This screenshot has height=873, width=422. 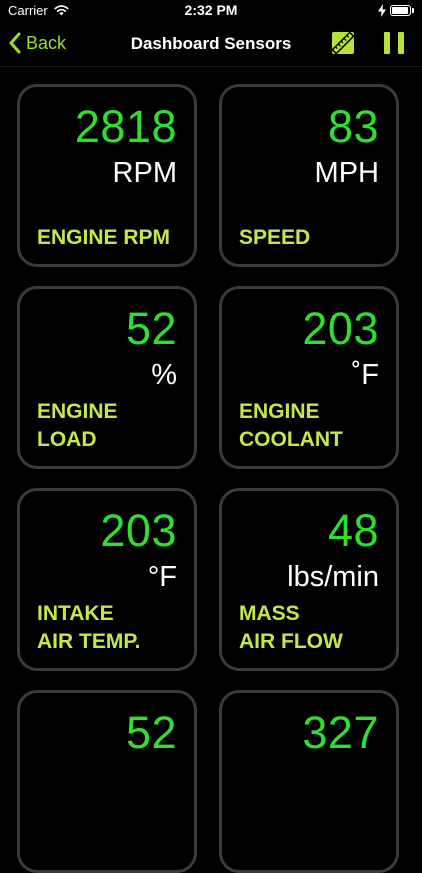 I want to click on sensor-tile: 52, so click(x=107, y=781).